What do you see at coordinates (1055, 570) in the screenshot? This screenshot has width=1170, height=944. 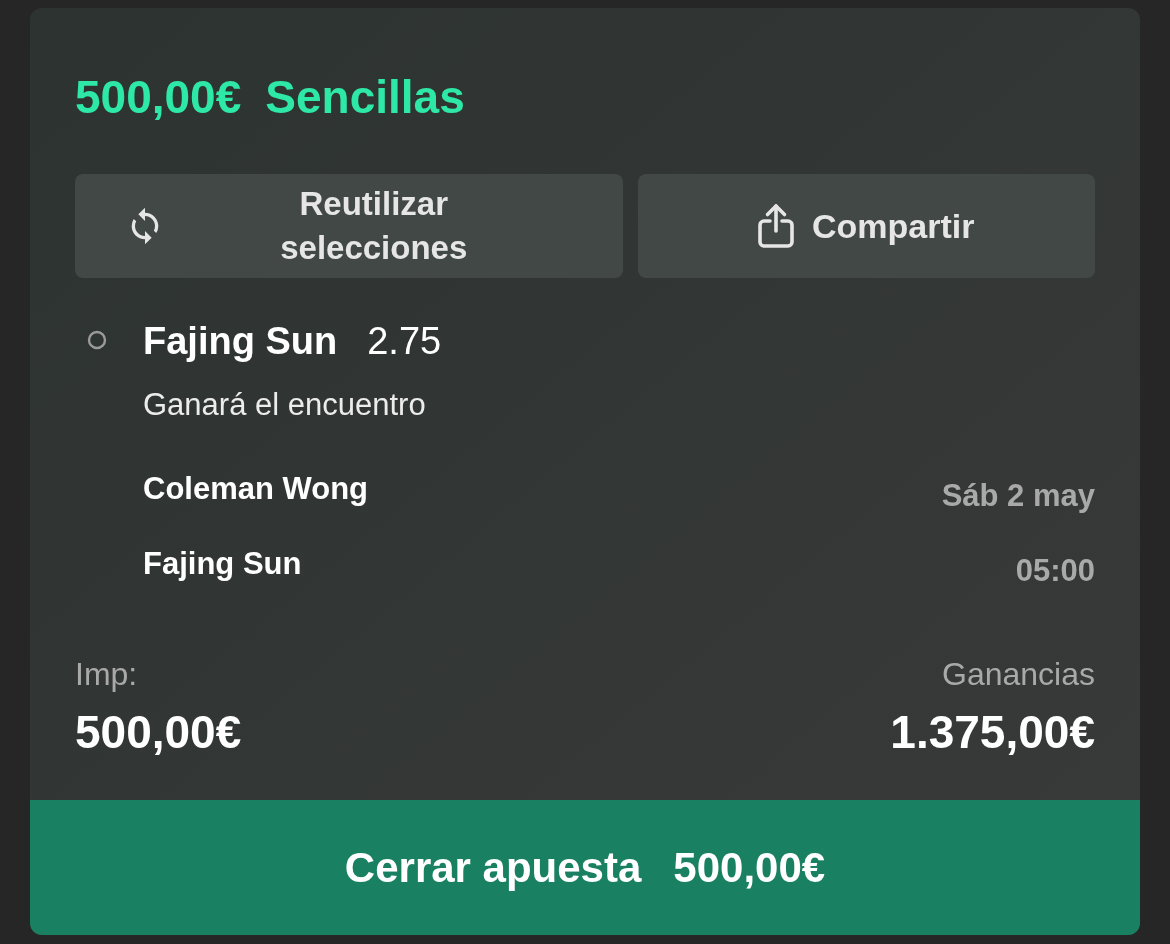 I see `event-time: 05:00` at bounding box center [1055, 570].